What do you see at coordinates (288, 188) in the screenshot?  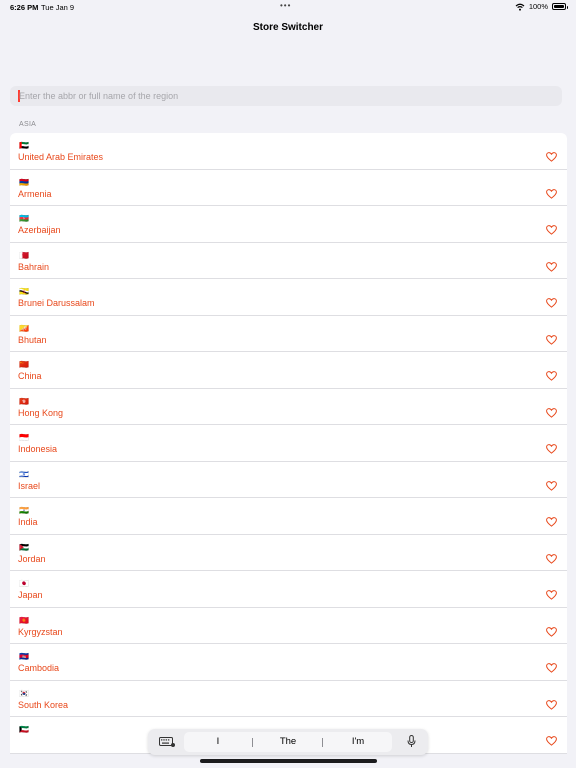 I see `list-item: 🇦🇲 Armenia` at bounding box center [288, 188].